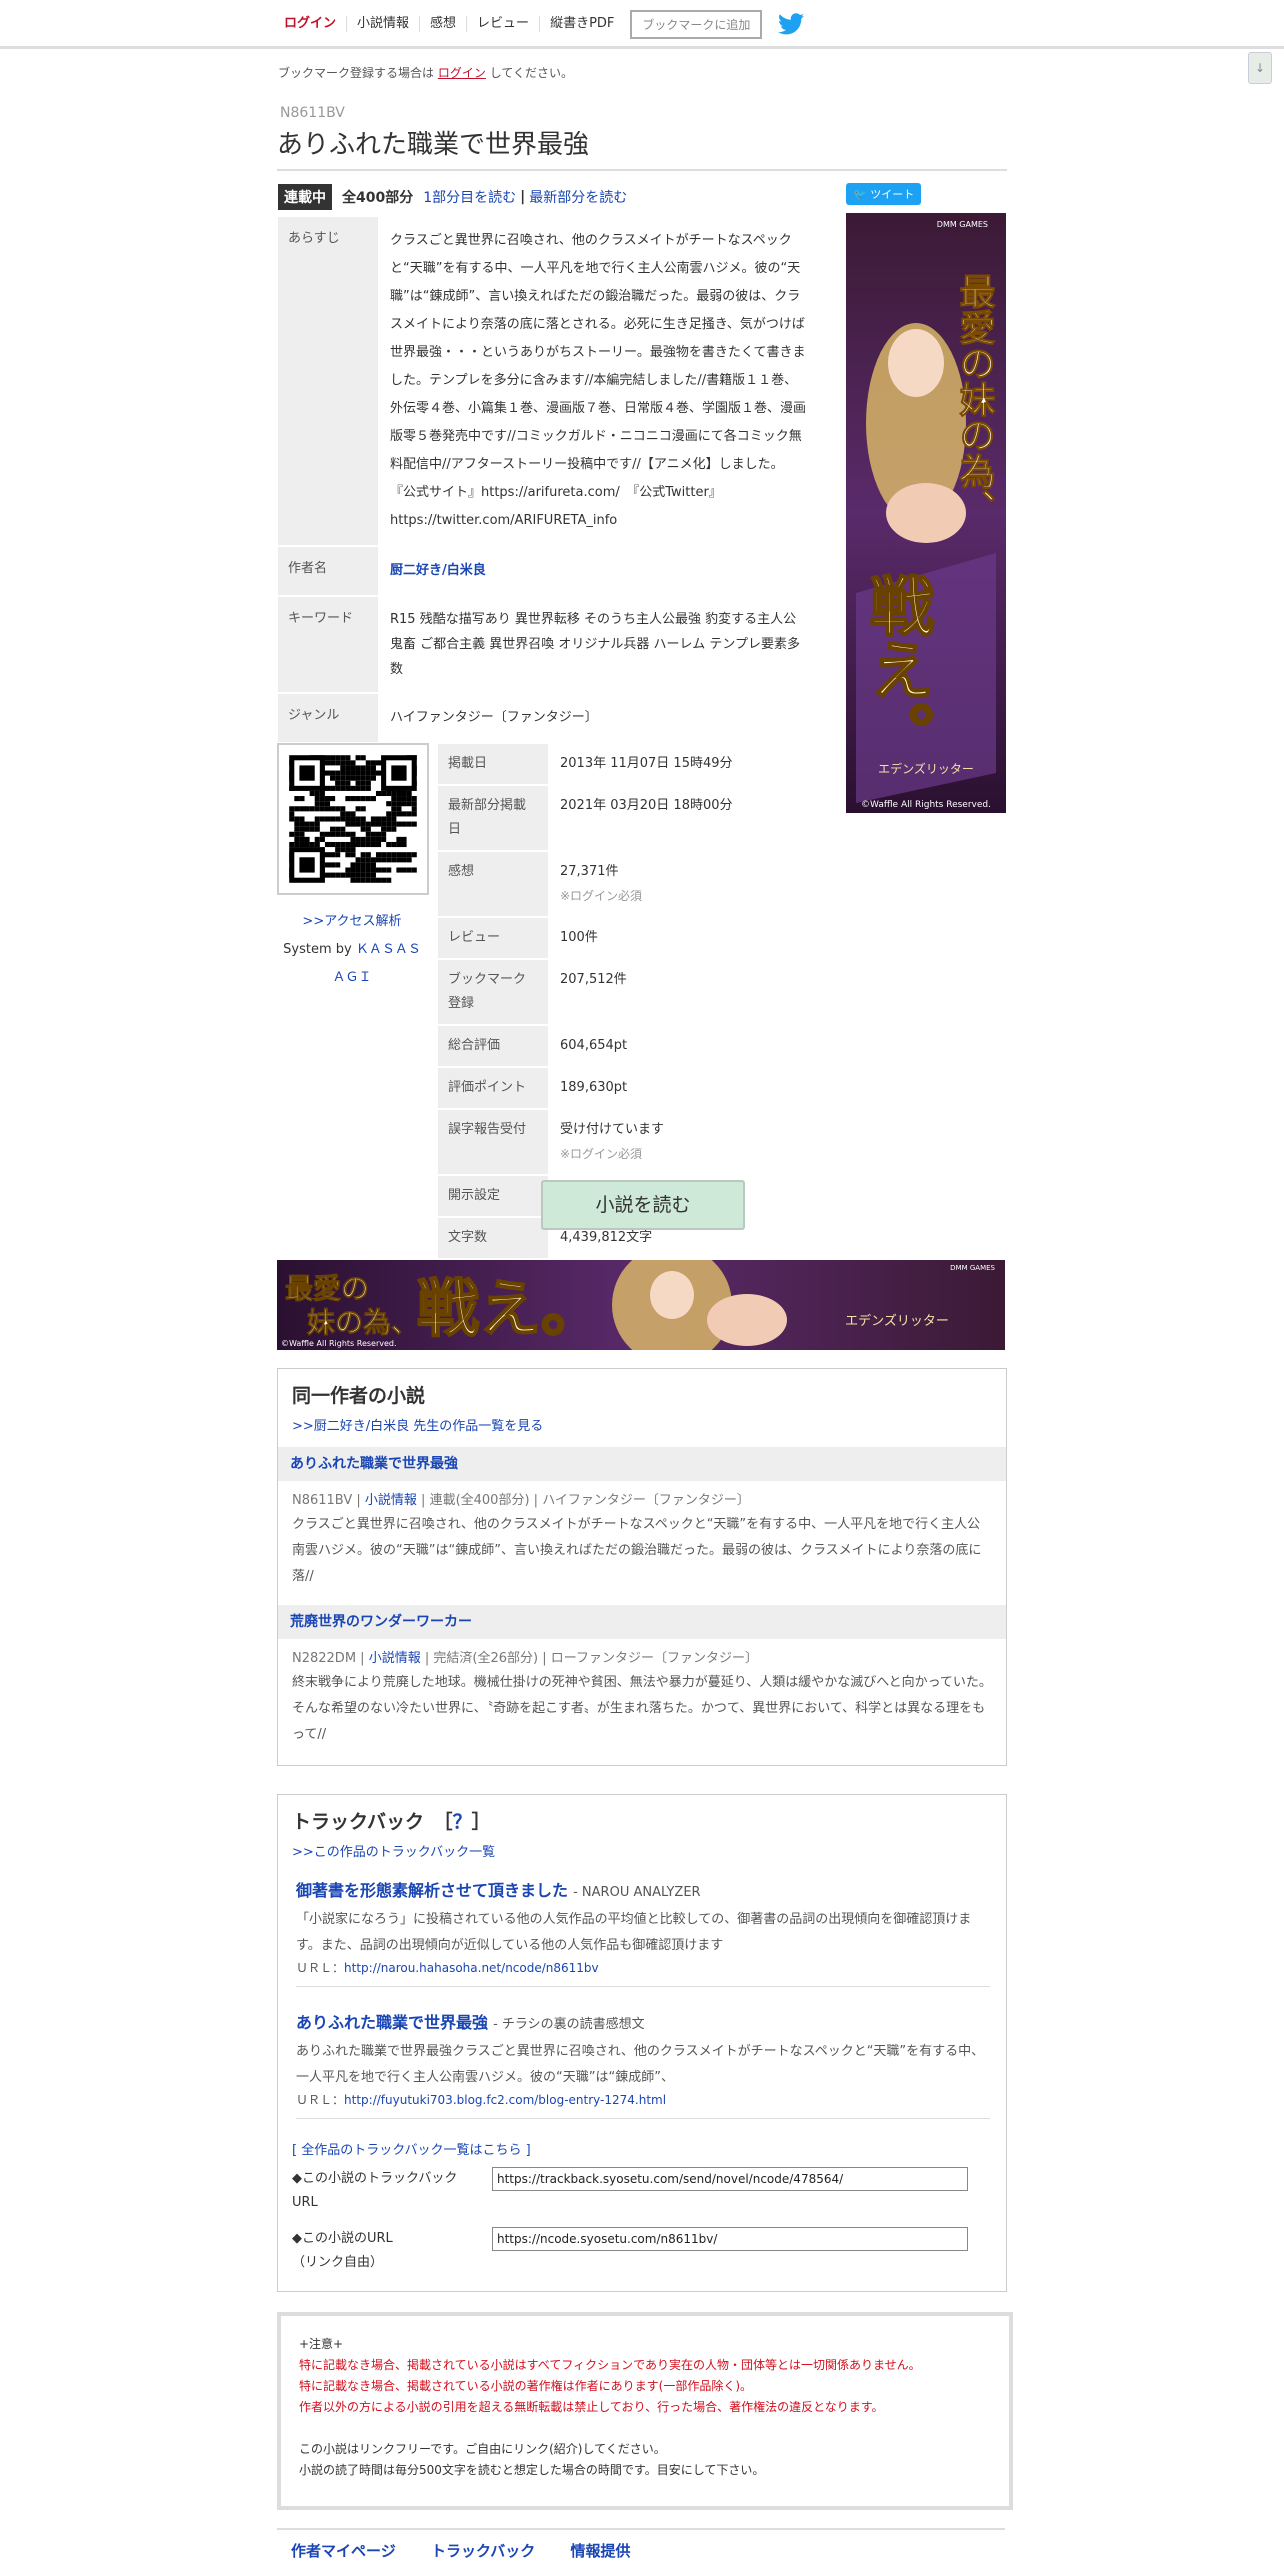 This screenshot has width=1284, height=2568. I want to click on banner-brand: DMM GAMES, so click(972, 1268).